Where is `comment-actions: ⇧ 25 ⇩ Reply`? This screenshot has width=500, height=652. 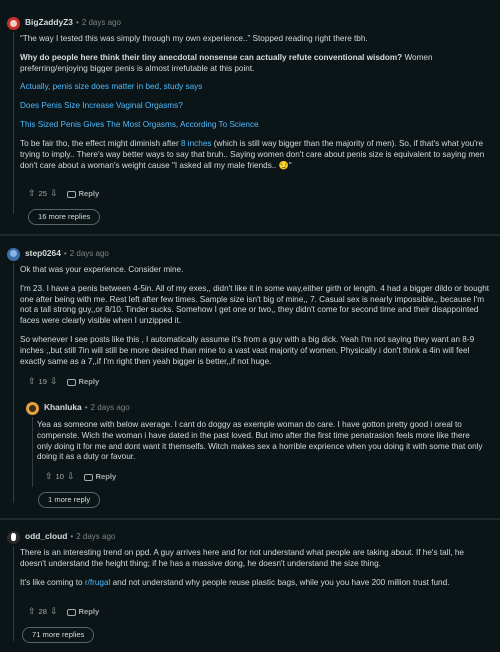 comment-actions: ⇧ 25 ⇩ Reply is located at coordinates (63, 194).